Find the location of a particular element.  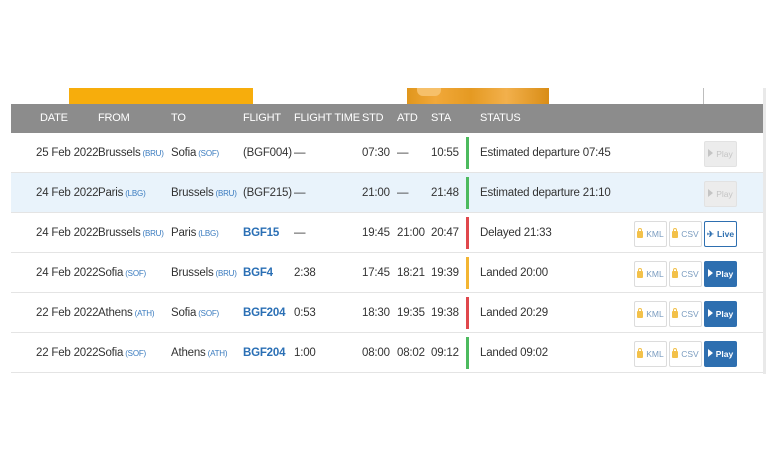

live-button: ✈ Live is located at coordinates (720, 234).